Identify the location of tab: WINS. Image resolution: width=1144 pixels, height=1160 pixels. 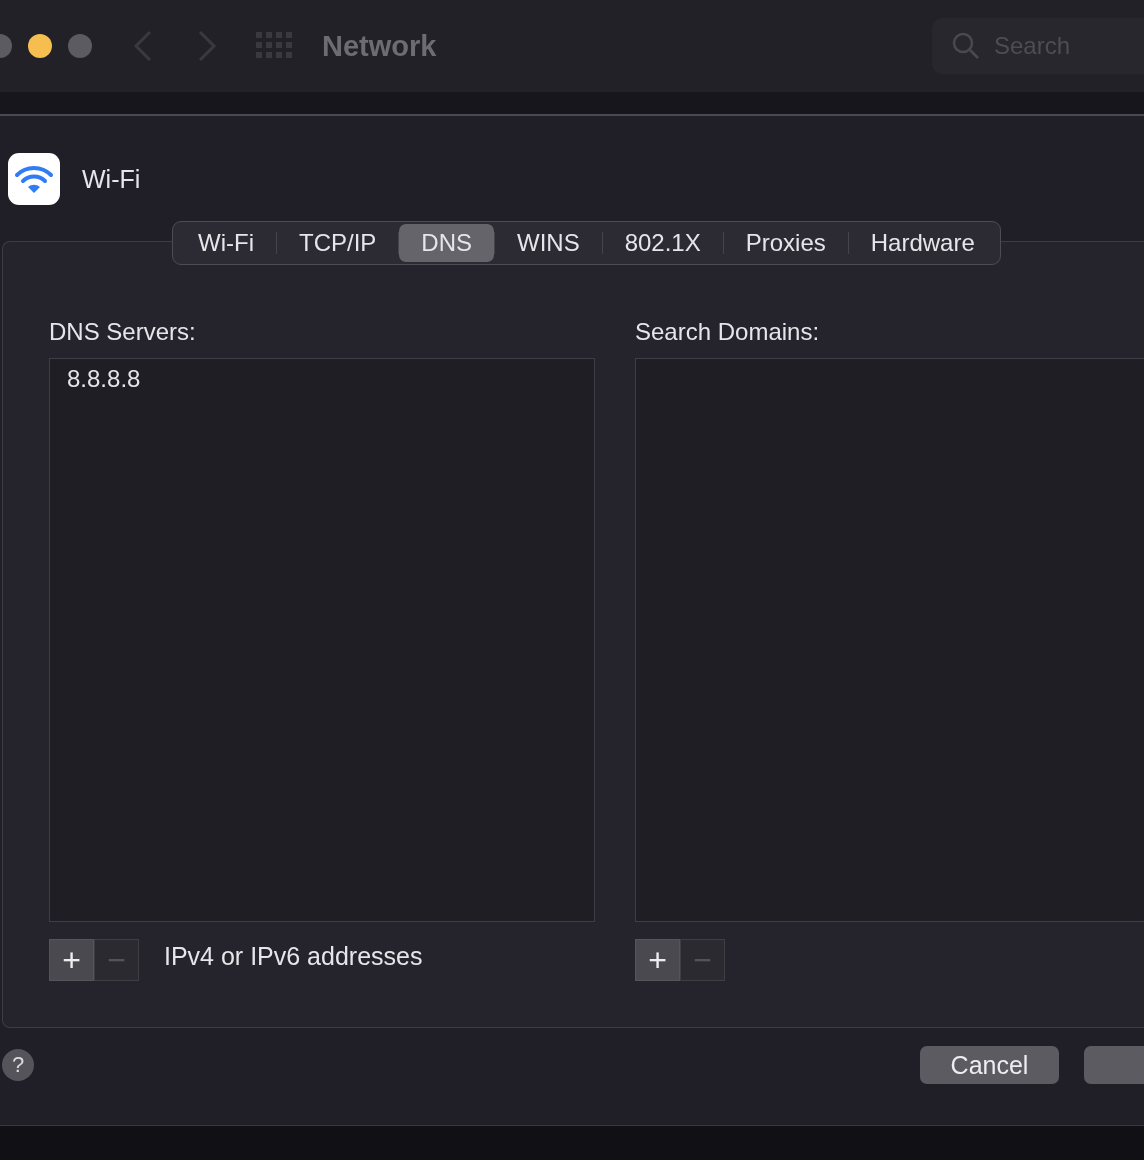
(548, 243).